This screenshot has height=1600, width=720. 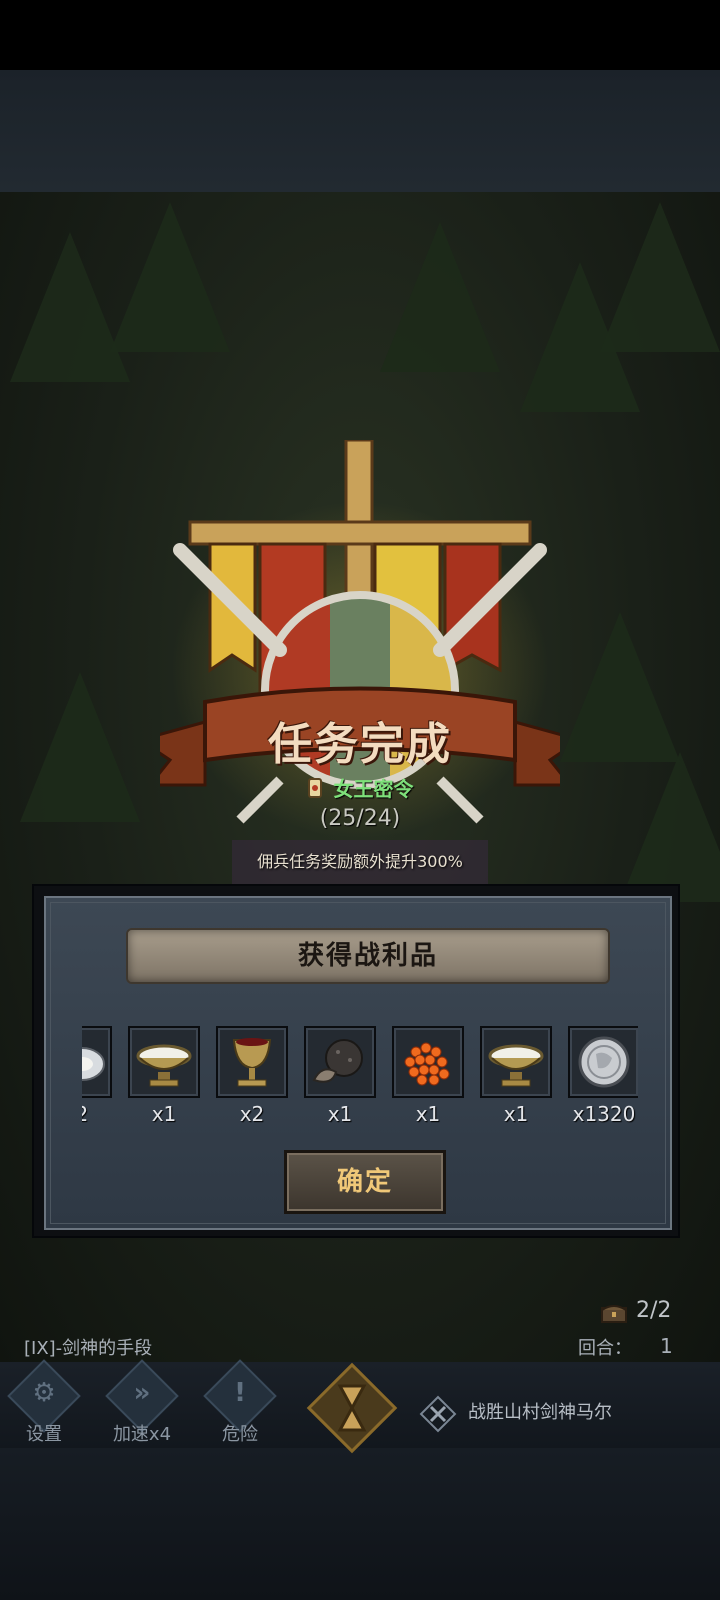 I want to click on crossed-swords-icon, so click(x=438, y=1414).